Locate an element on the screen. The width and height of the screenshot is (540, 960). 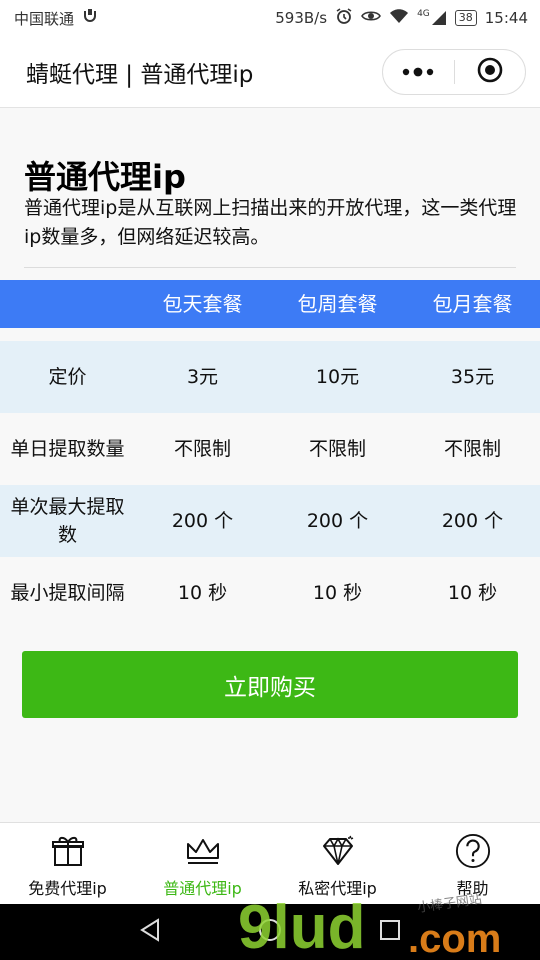
battery-indicator: 38 is located at coordinates (465, 18).